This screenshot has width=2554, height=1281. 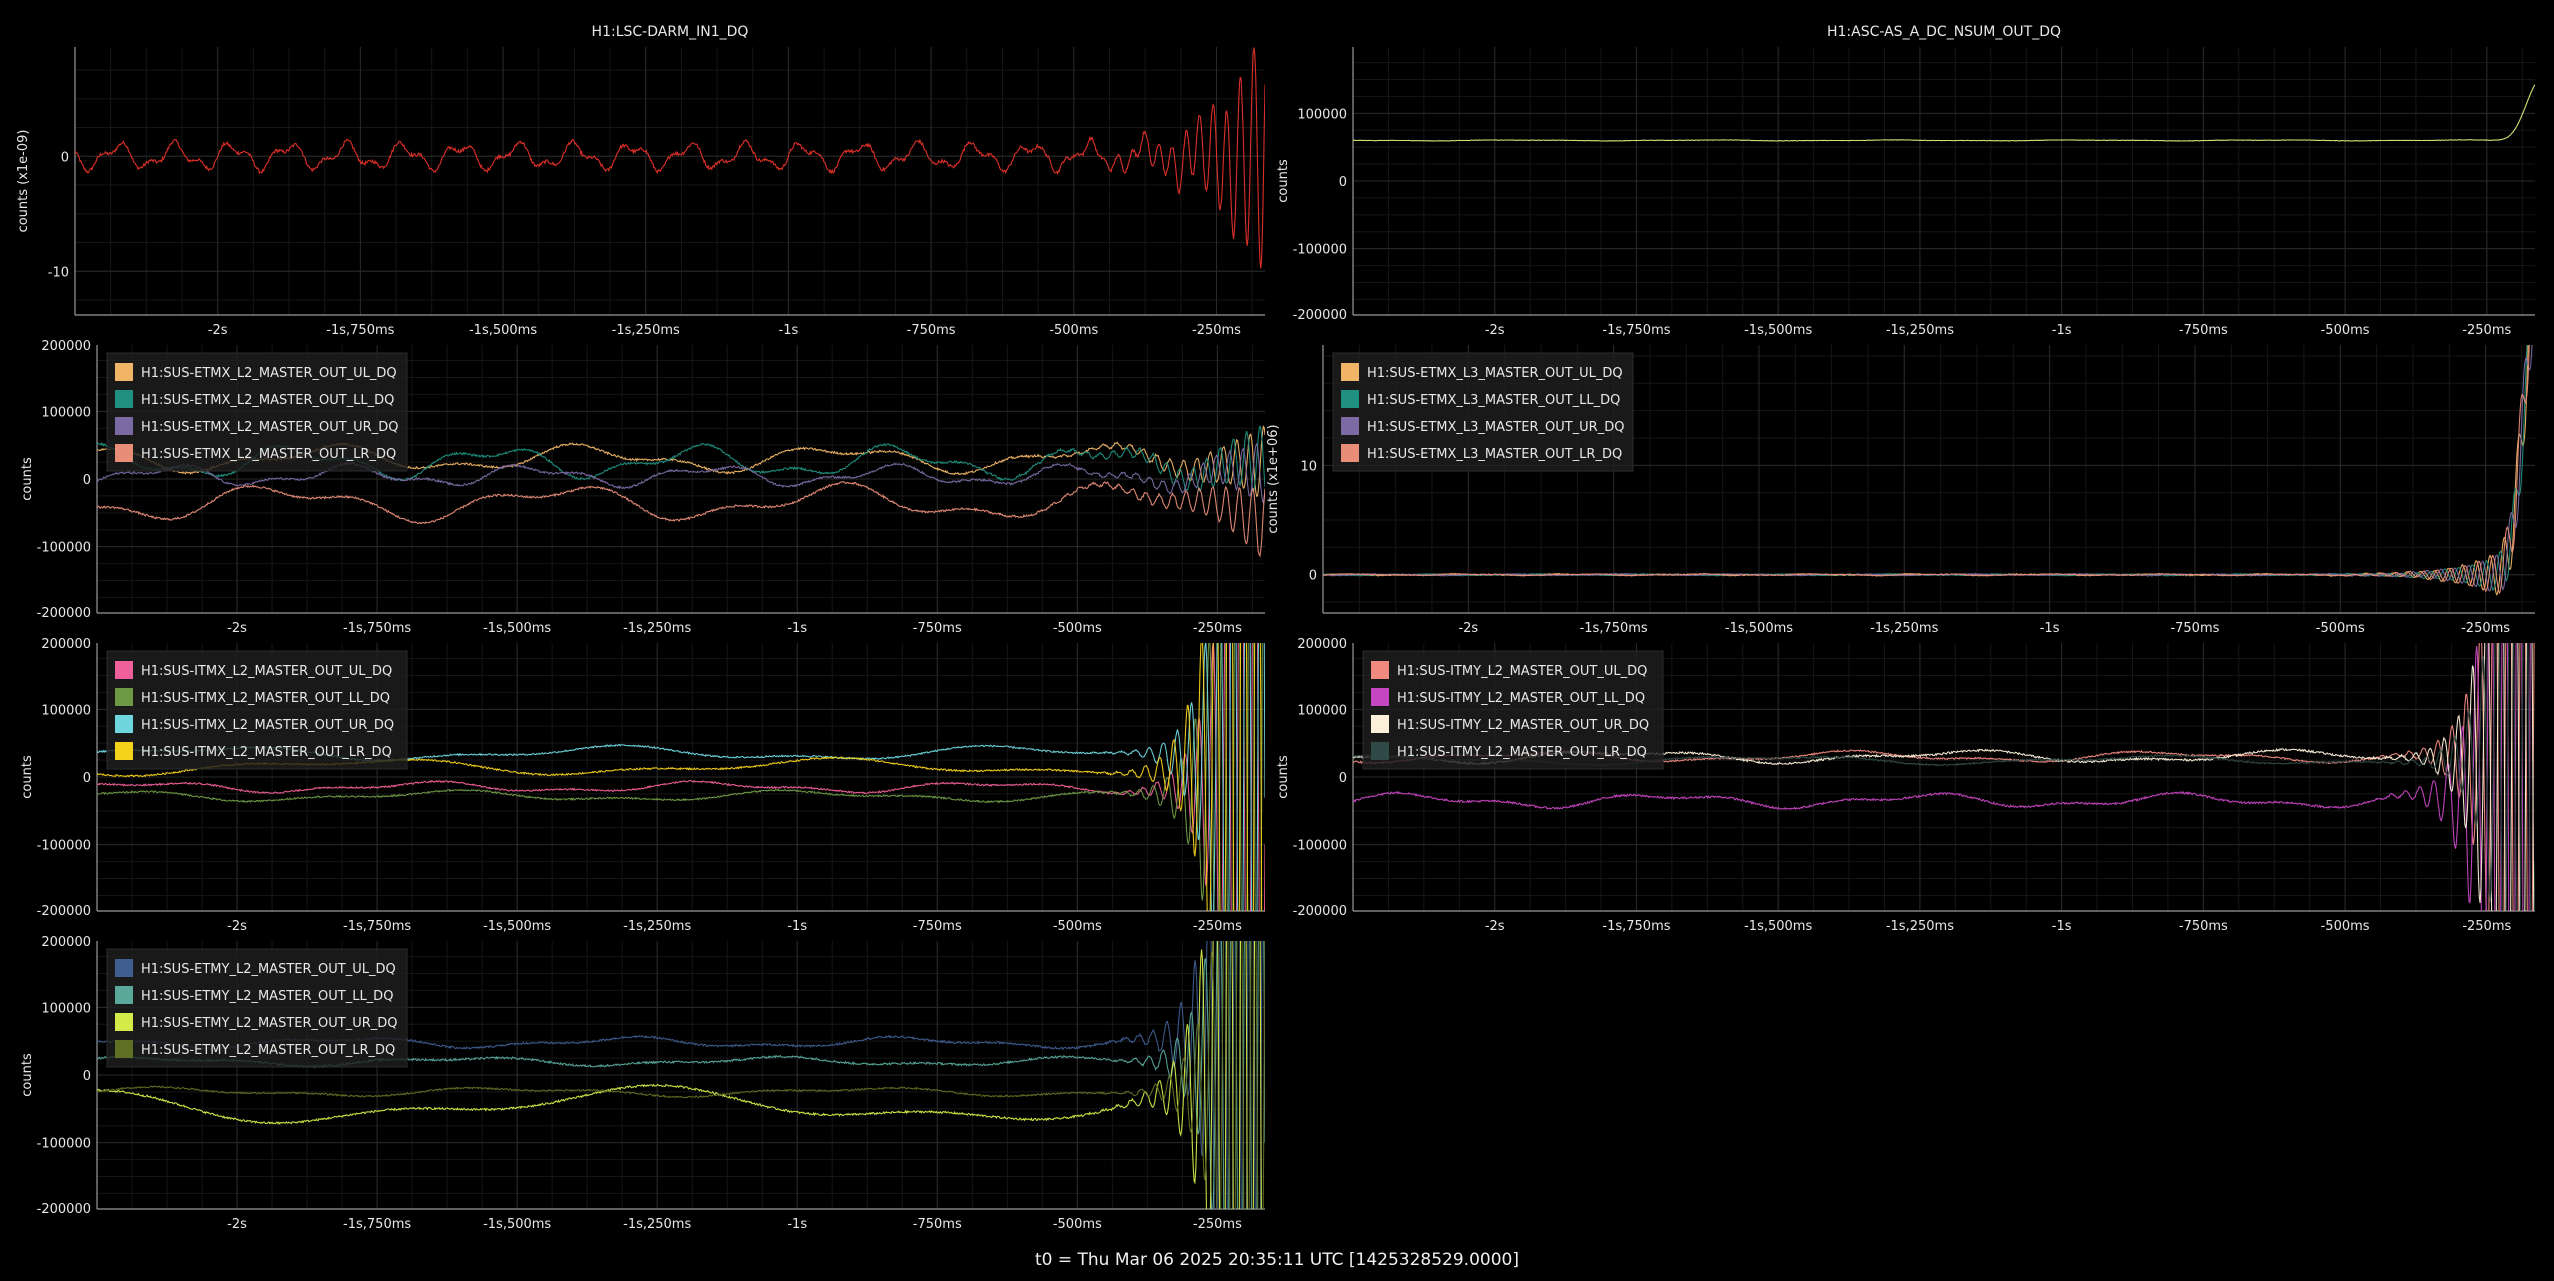 I want to click on legend-entry: H1:SUS-ETMY_L2_MASTER_OUT_UR_DQ, so click(x=269, y=1023).